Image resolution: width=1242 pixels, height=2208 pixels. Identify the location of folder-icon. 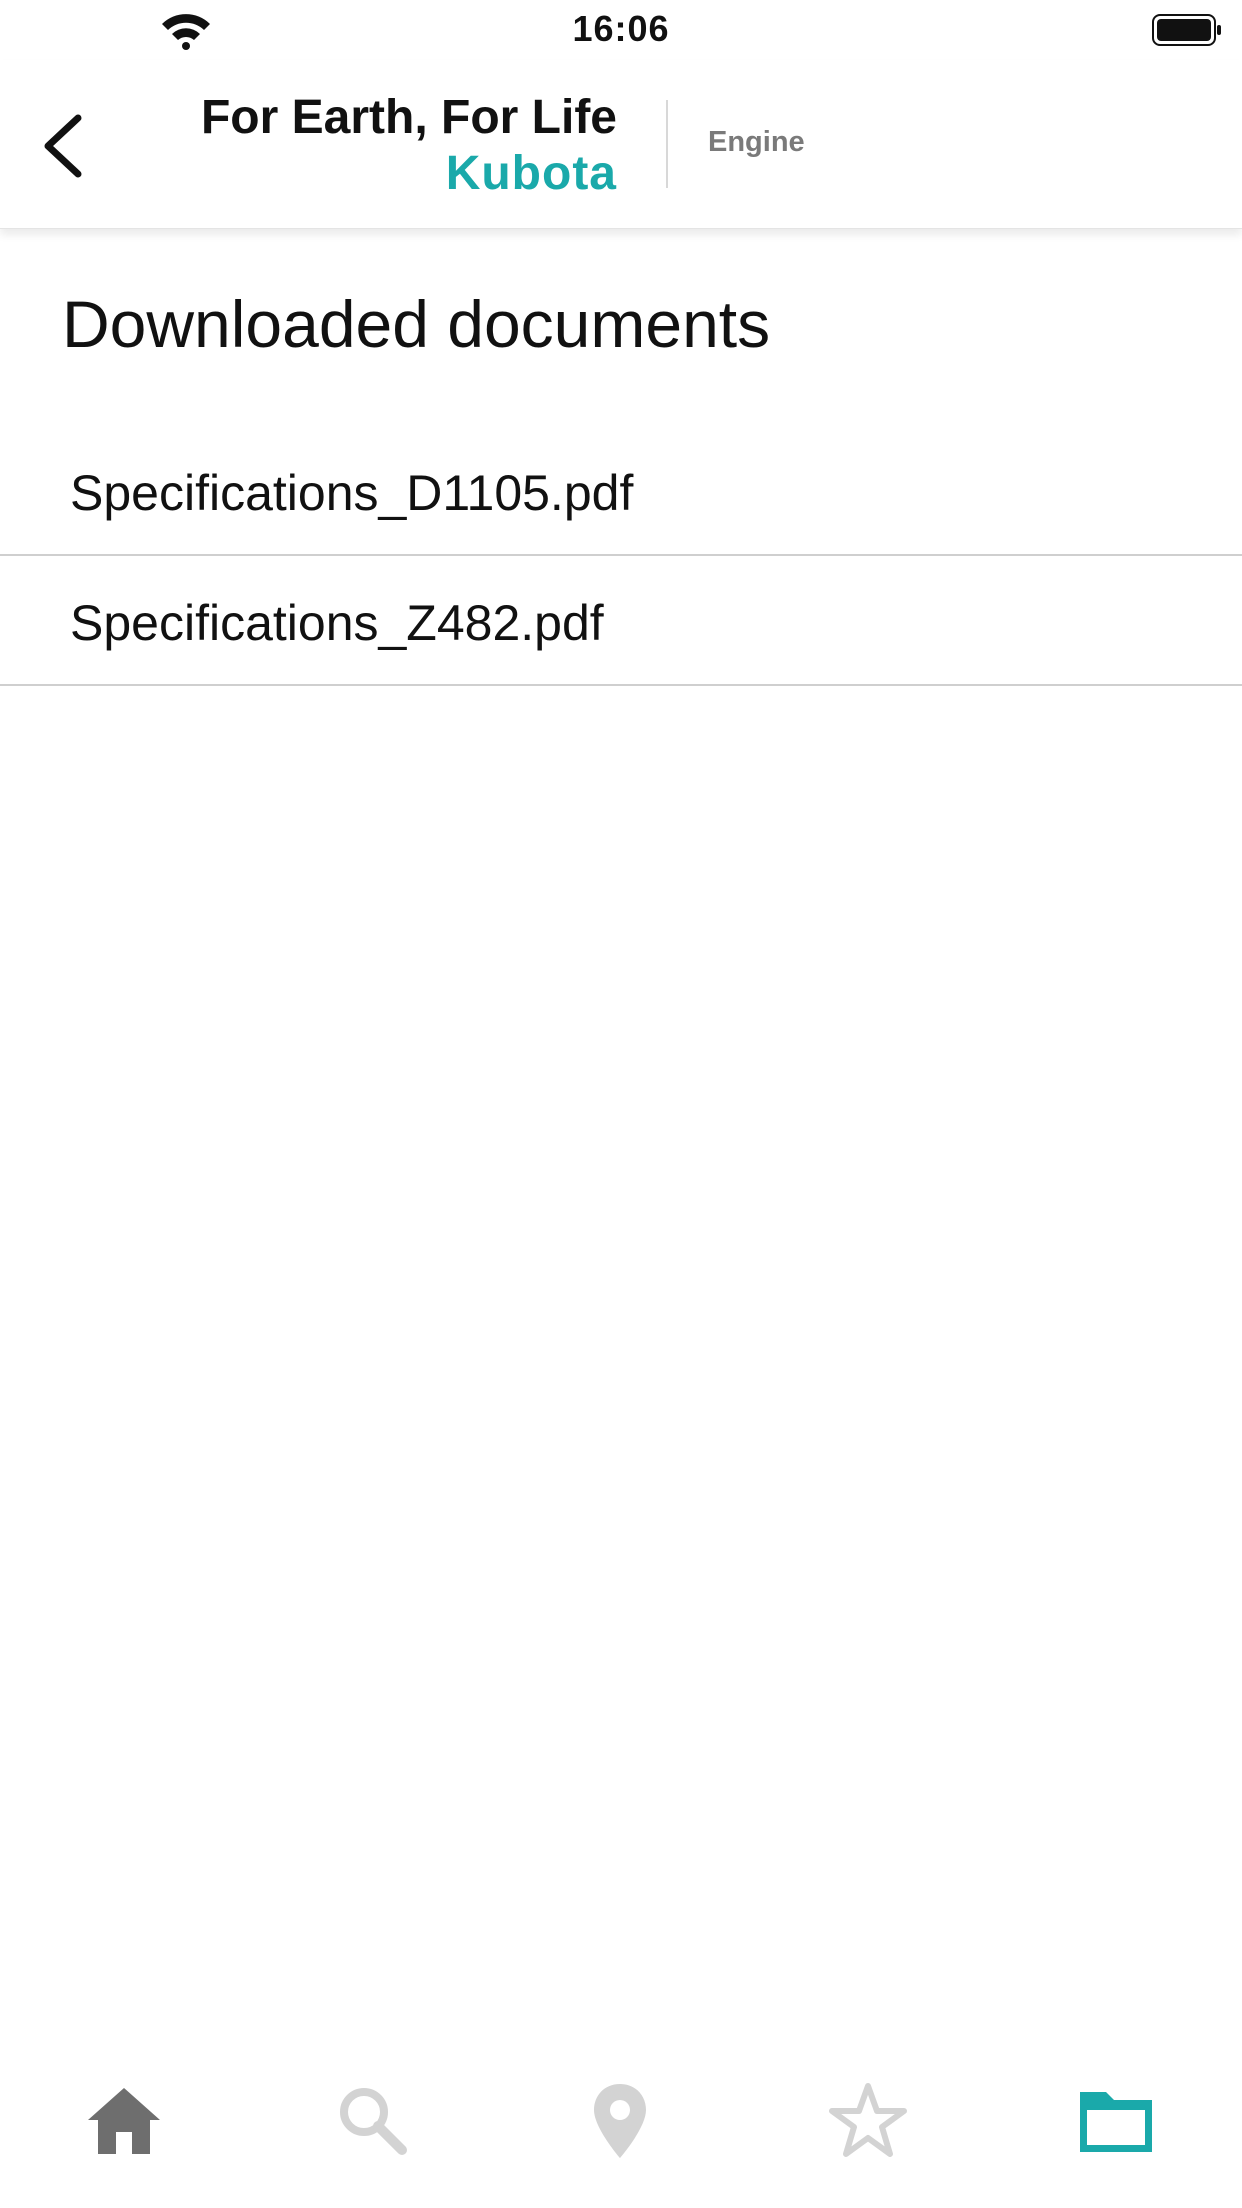
(1116, 2122).